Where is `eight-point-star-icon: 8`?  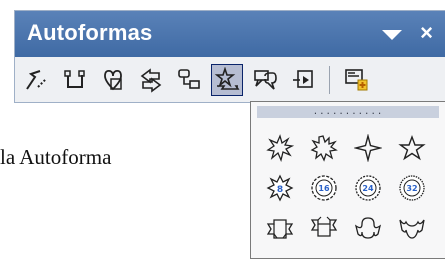
eight-point-star-icon: 8 is located at coordinates (280, 188).